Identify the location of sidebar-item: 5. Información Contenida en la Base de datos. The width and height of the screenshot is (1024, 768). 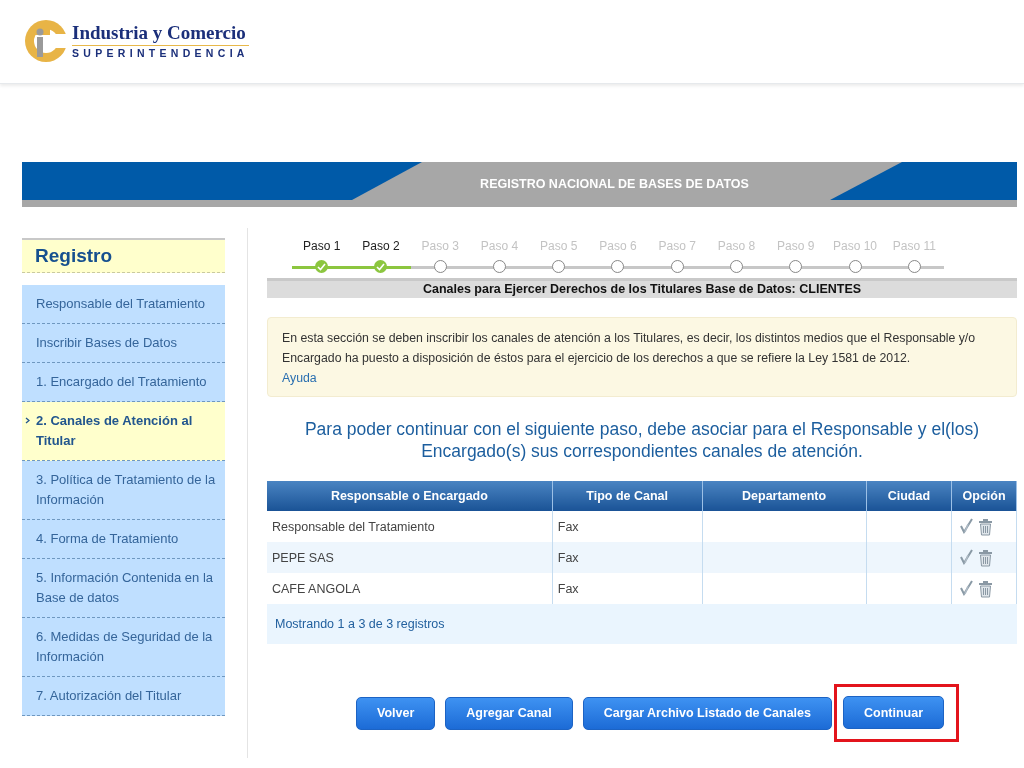
(123, 588).